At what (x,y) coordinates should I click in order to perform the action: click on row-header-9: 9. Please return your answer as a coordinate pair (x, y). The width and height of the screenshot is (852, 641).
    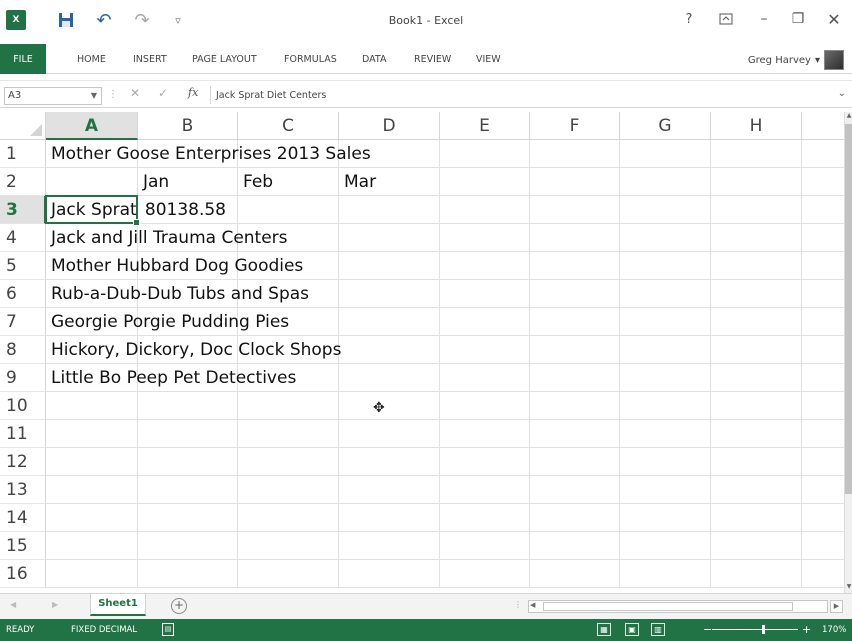
    Looking at the image, I should click on (23, 378).